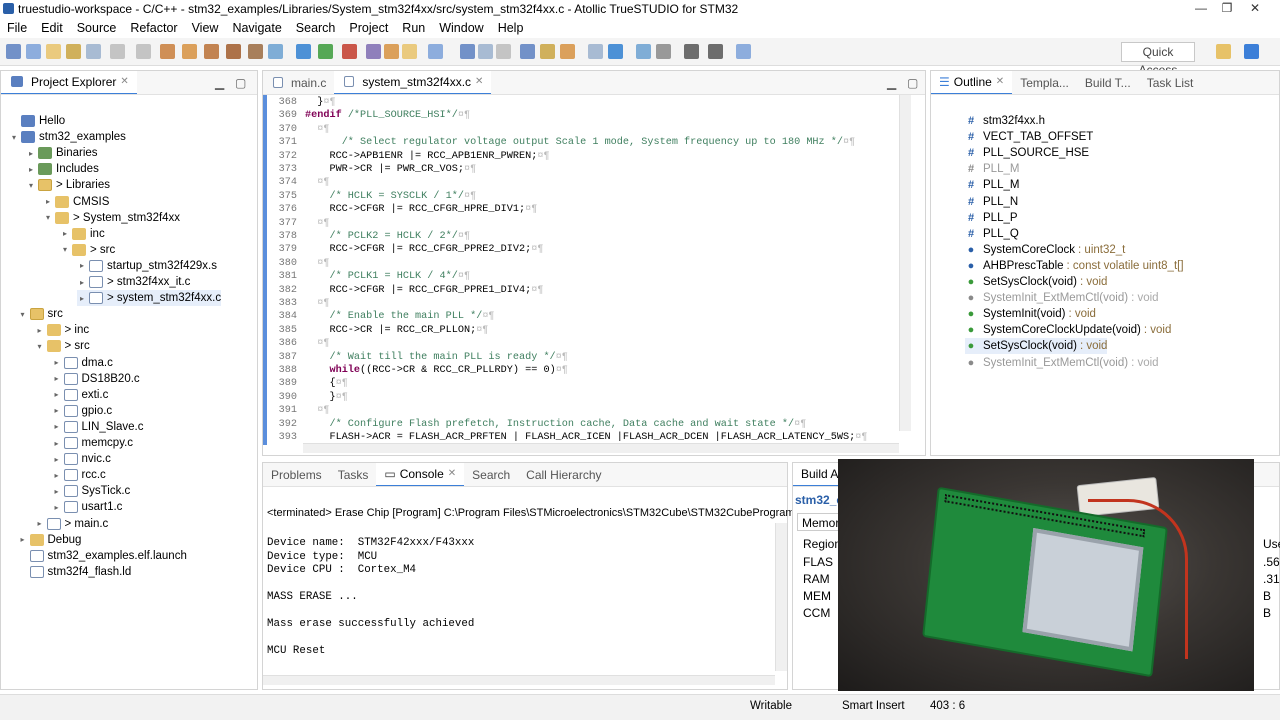  I want to click on info-icon, so click(615, 51).